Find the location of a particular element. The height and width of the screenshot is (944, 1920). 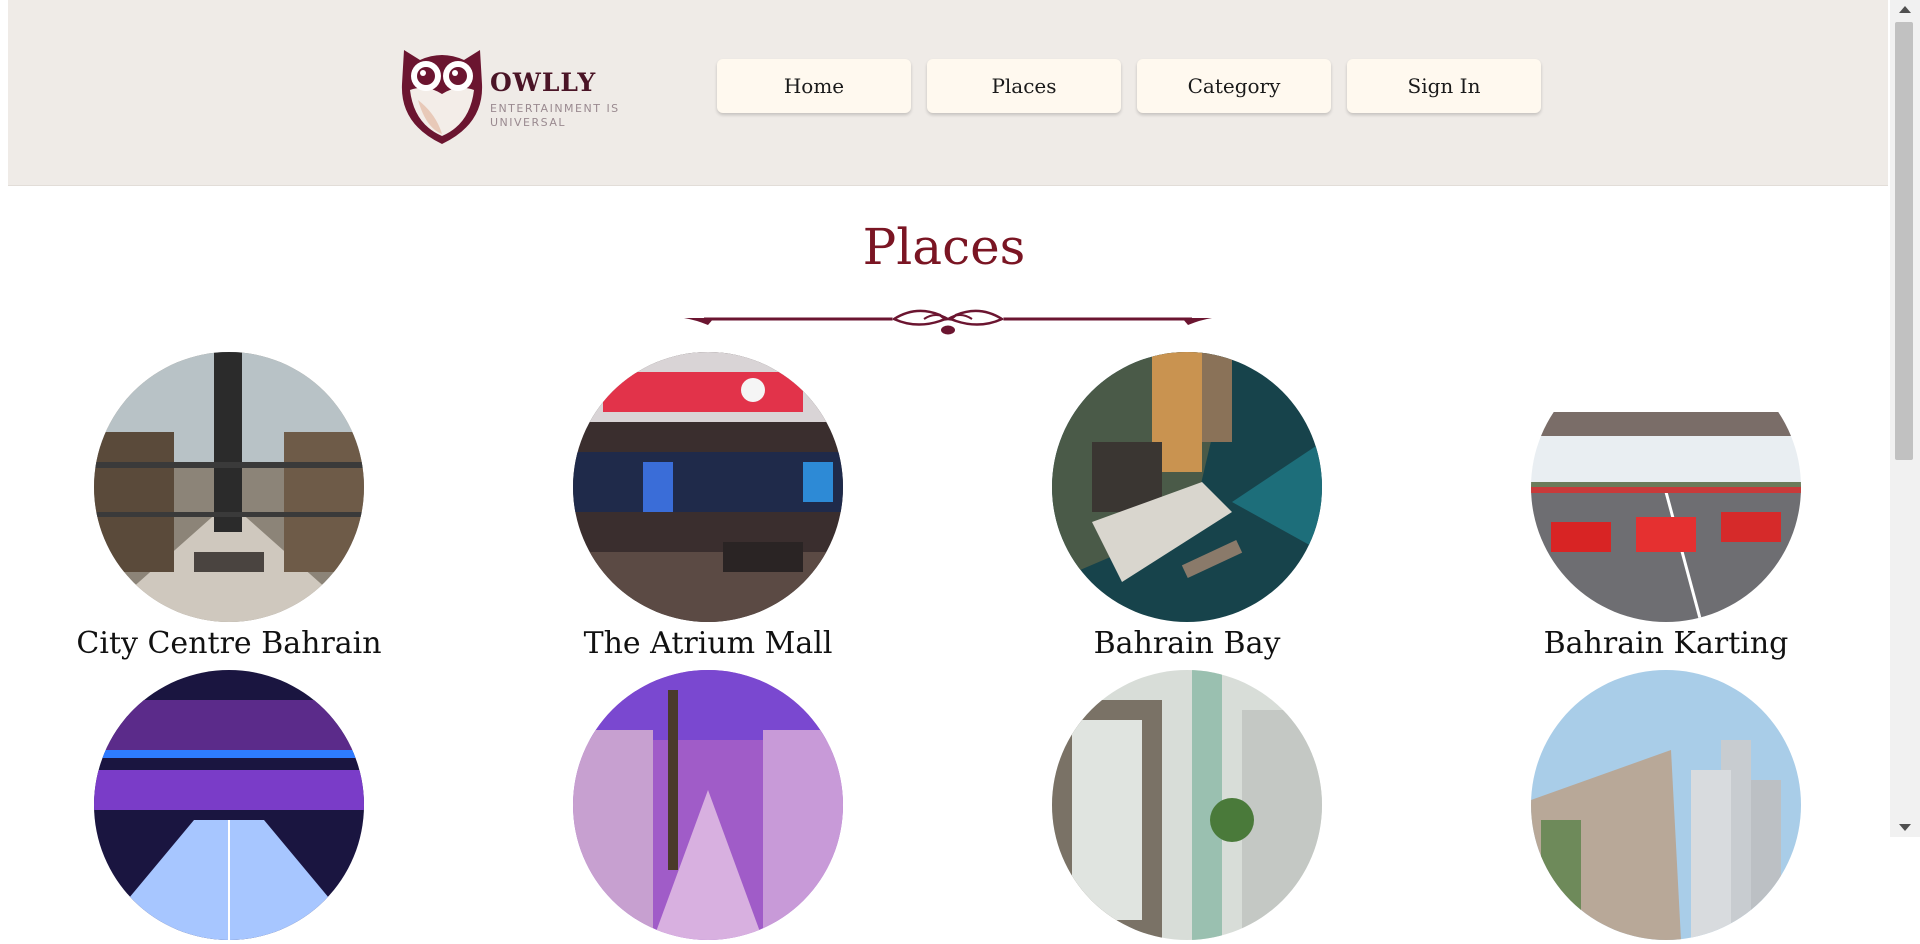

place-name: Bahrain Karting is located at coordinates (1666, 643).